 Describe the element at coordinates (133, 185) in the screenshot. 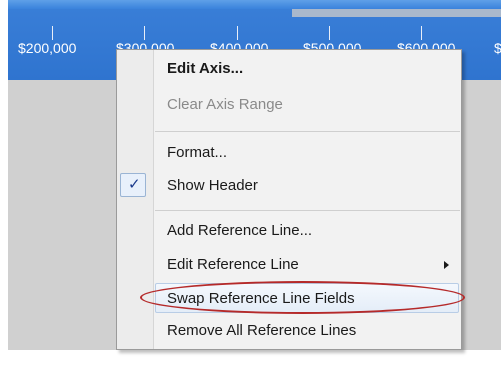

I see `checkmark-icon: ✓` at that location.